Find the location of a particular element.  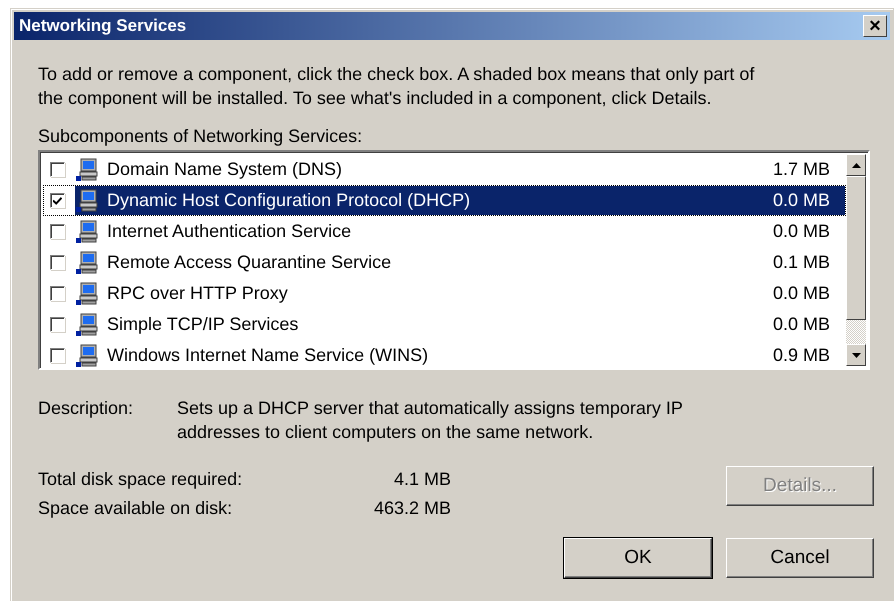

component-name: Internet Authentication Service is located at coordinates (229, 231).